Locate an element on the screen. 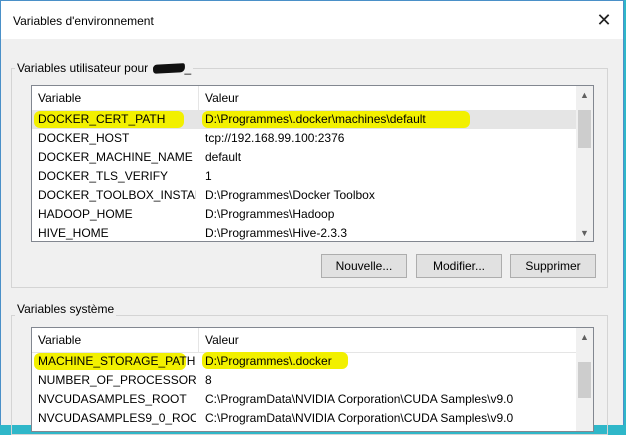 Image resolution: width=626 pixels, height=435 pixels. variable-value: tcp://192.168.99.100:2376 is located at coordinates (275, 138).